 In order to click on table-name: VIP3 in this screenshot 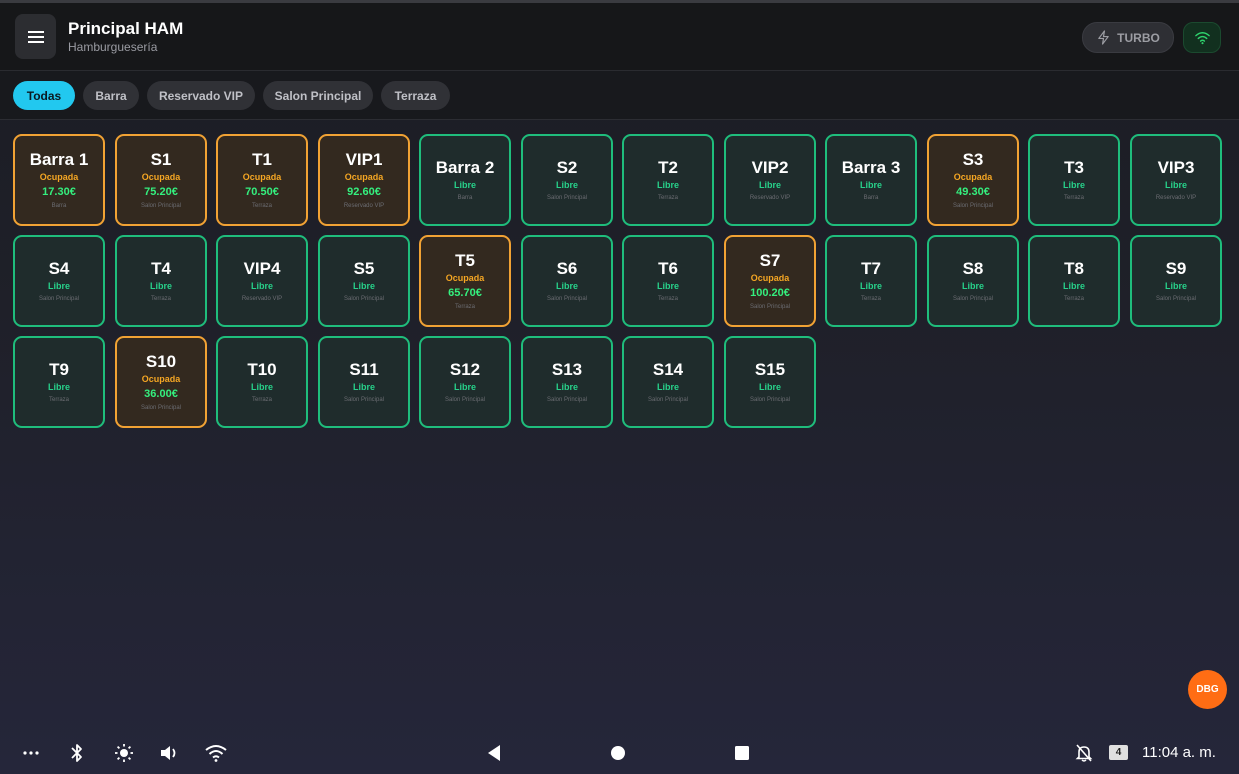, I will do `click(1176, 167)`.